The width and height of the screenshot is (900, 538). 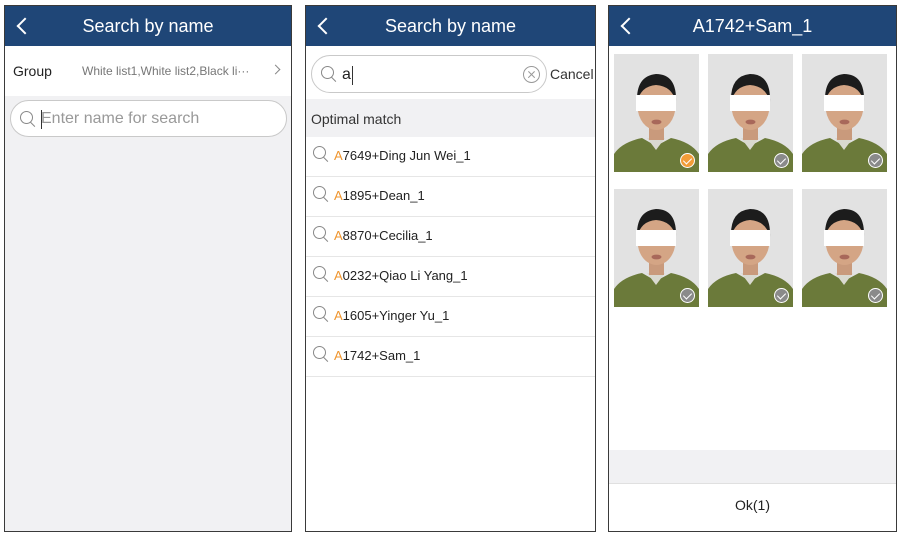 What do you see at coordinates (531, 74) in the screenshot?
I see `clear-icon` at bounding box center [531, 74].